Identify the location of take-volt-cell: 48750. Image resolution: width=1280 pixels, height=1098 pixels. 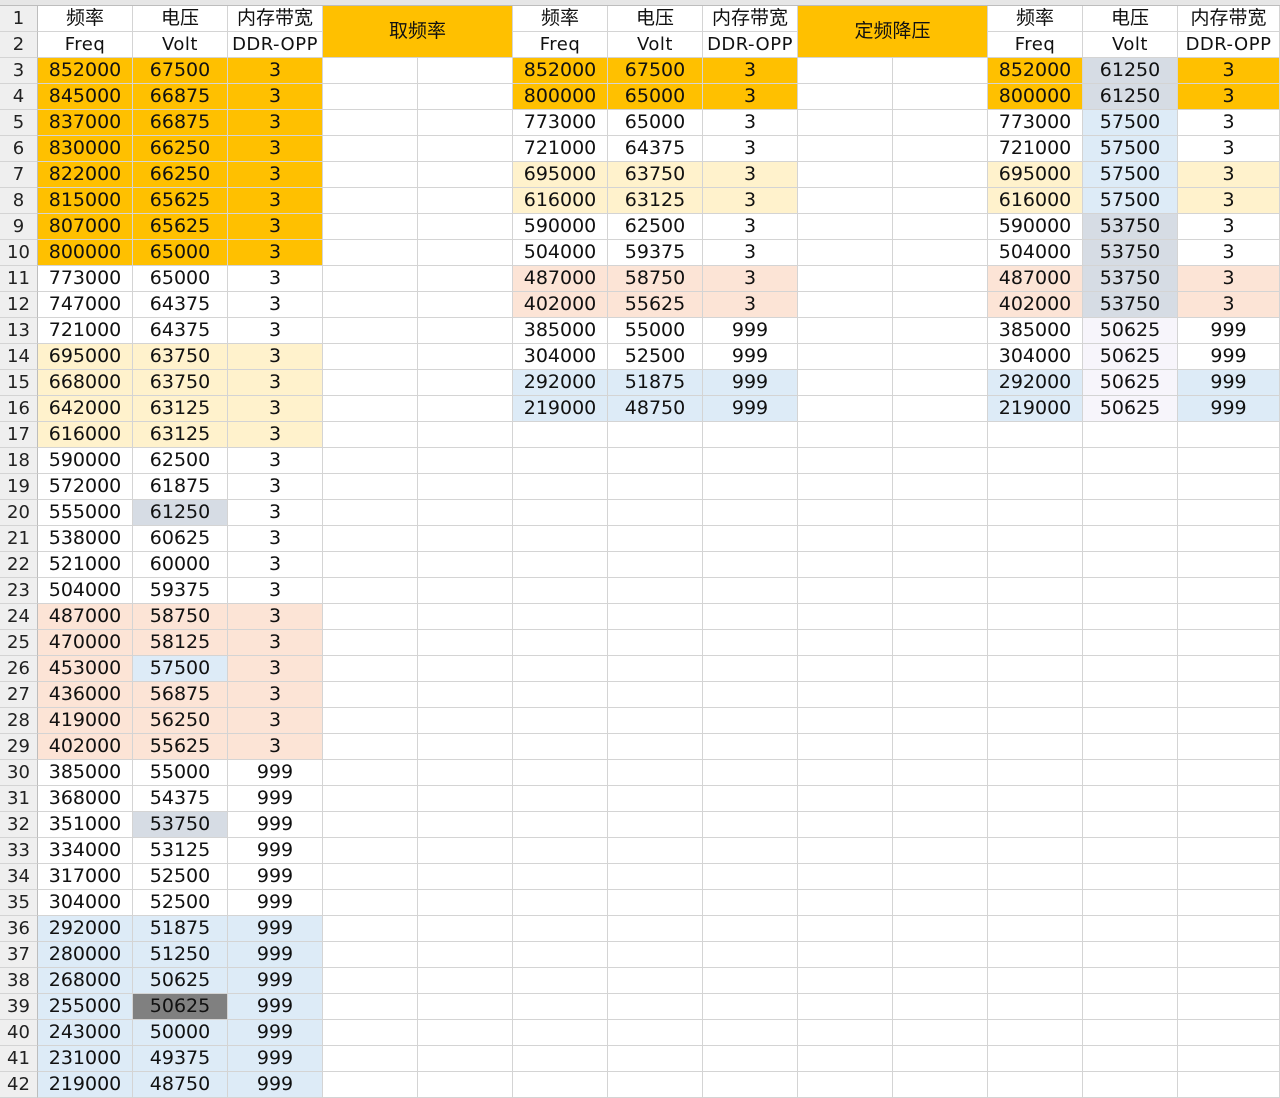
(655, 409).